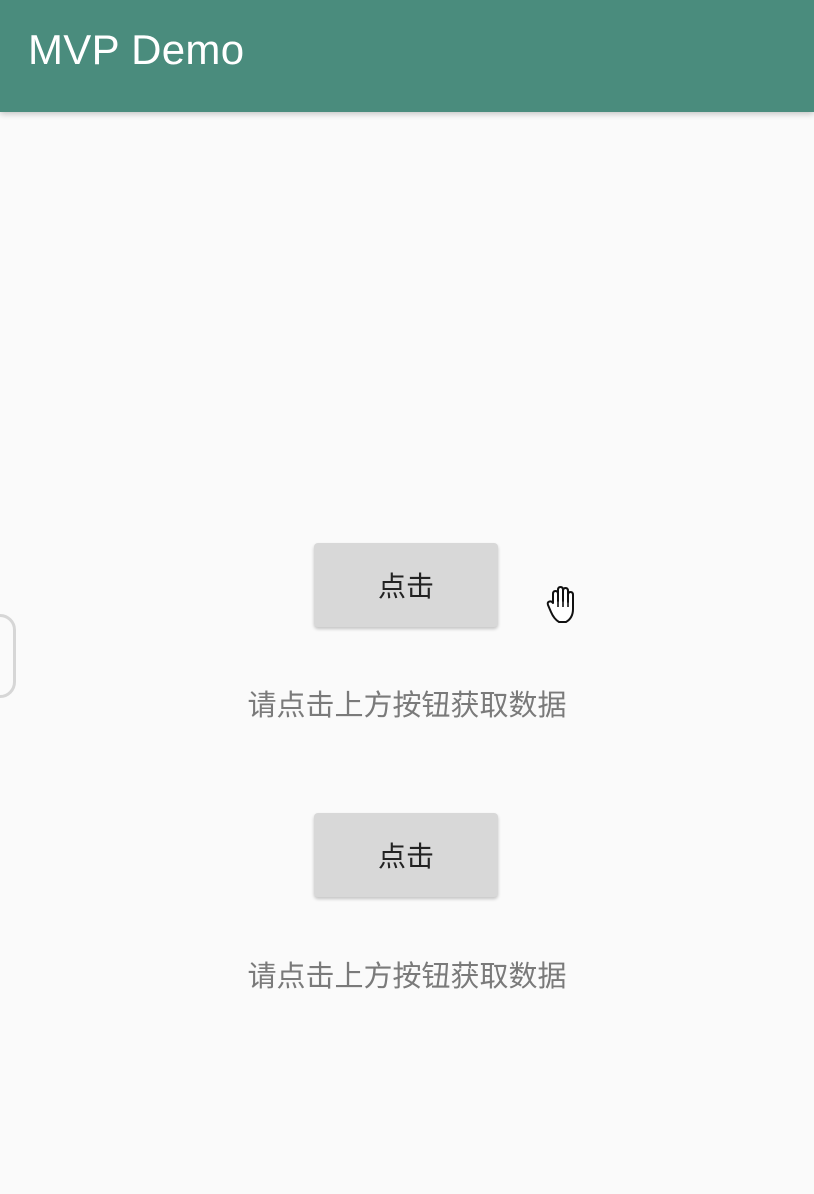 This screenshot has height=1194, width=814. Describe the element at coordinates (407, 56) in the screenshot. I see `app-bar: MVP Demo` at that location.